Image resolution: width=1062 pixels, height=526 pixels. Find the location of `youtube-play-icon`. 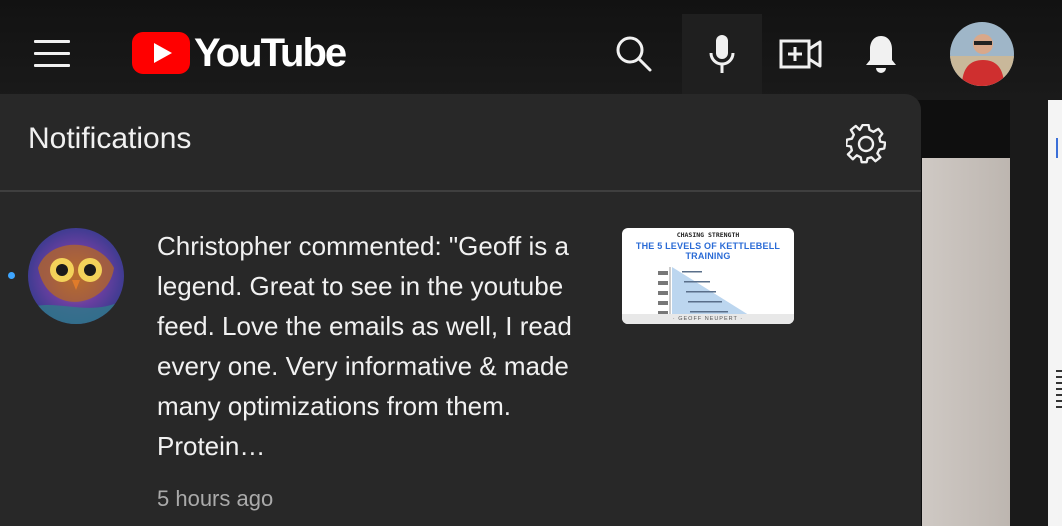

youtube-play-icon is located at coordinates (161, 53).